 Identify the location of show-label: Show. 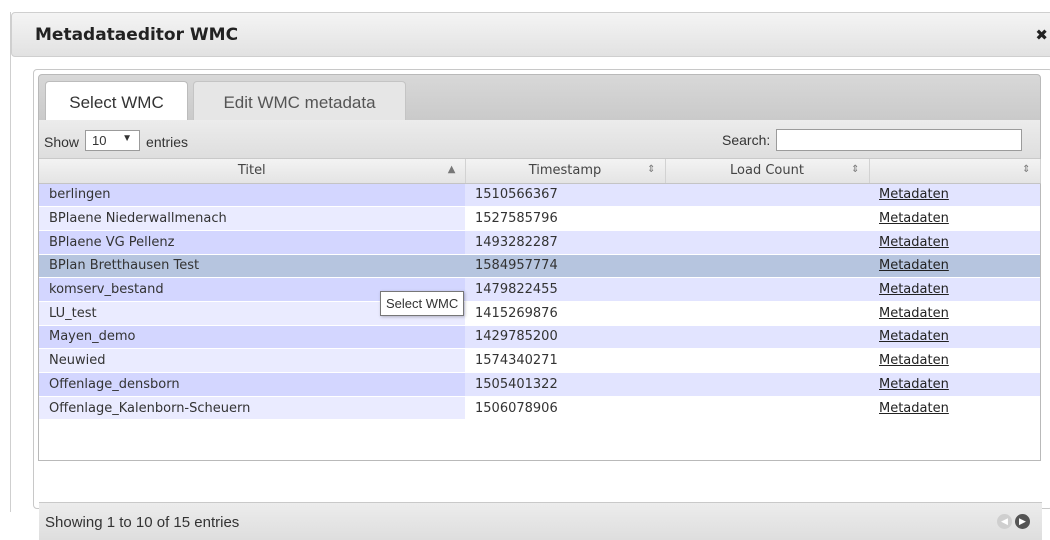
(62, 141).